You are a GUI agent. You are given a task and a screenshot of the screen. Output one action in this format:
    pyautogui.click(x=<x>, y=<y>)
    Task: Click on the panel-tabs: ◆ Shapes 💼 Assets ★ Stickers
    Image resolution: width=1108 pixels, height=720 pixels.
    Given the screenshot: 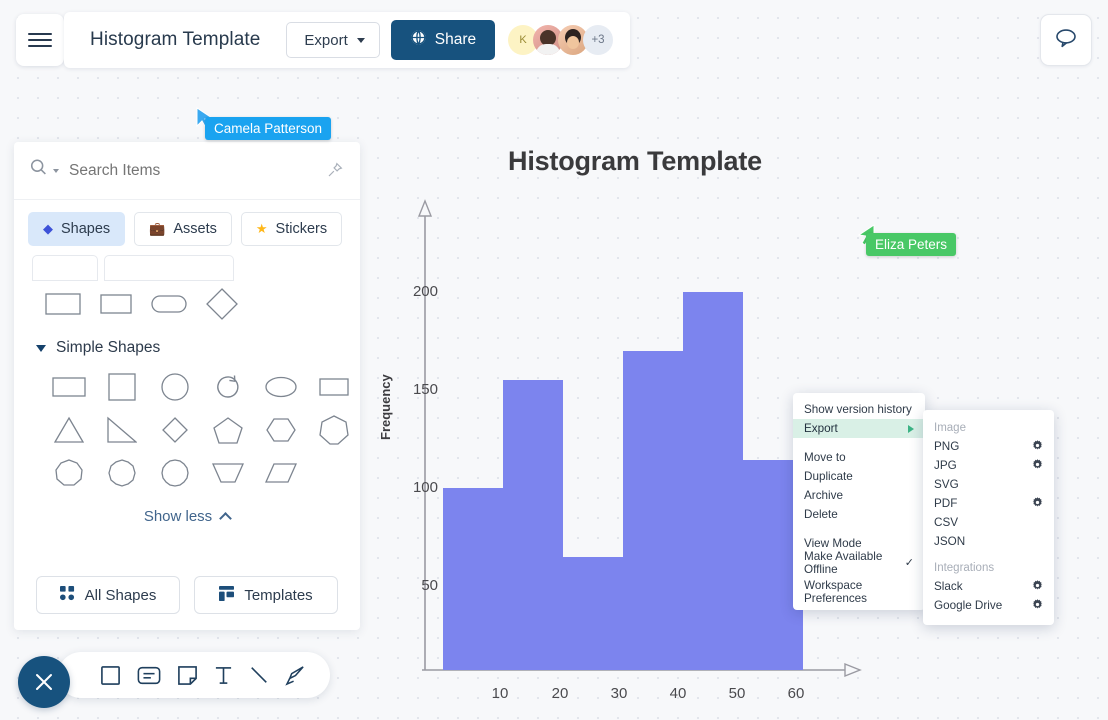 What is the action you would take?
    pyautogui.click(x=187, y=223)
    